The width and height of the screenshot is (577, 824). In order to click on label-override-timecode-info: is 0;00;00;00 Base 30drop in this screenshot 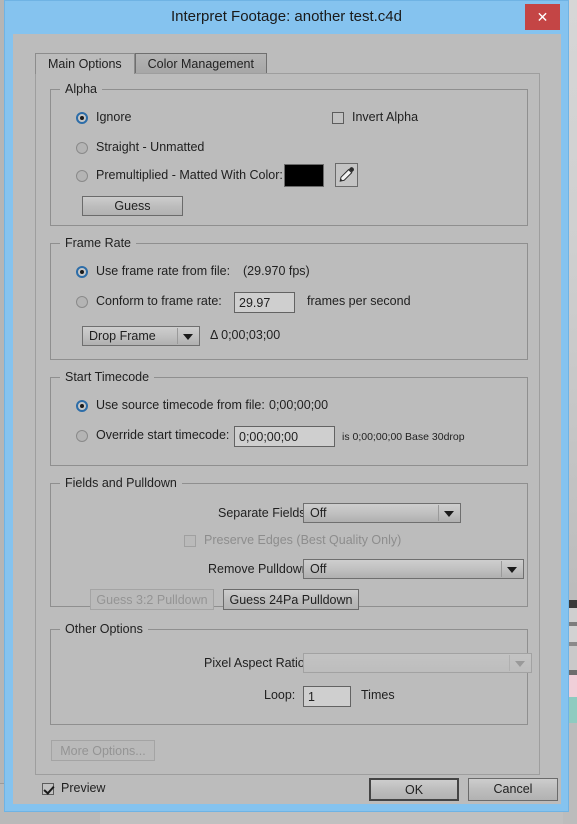, I will do `click(403, 437)`.